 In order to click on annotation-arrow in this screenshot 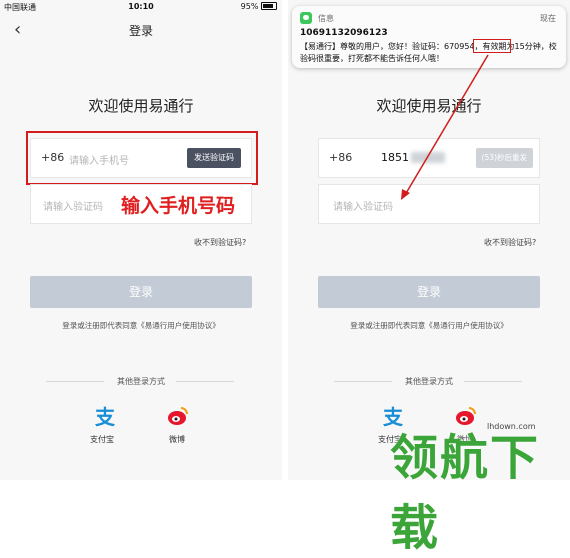, I will do `click(445, 127)`.